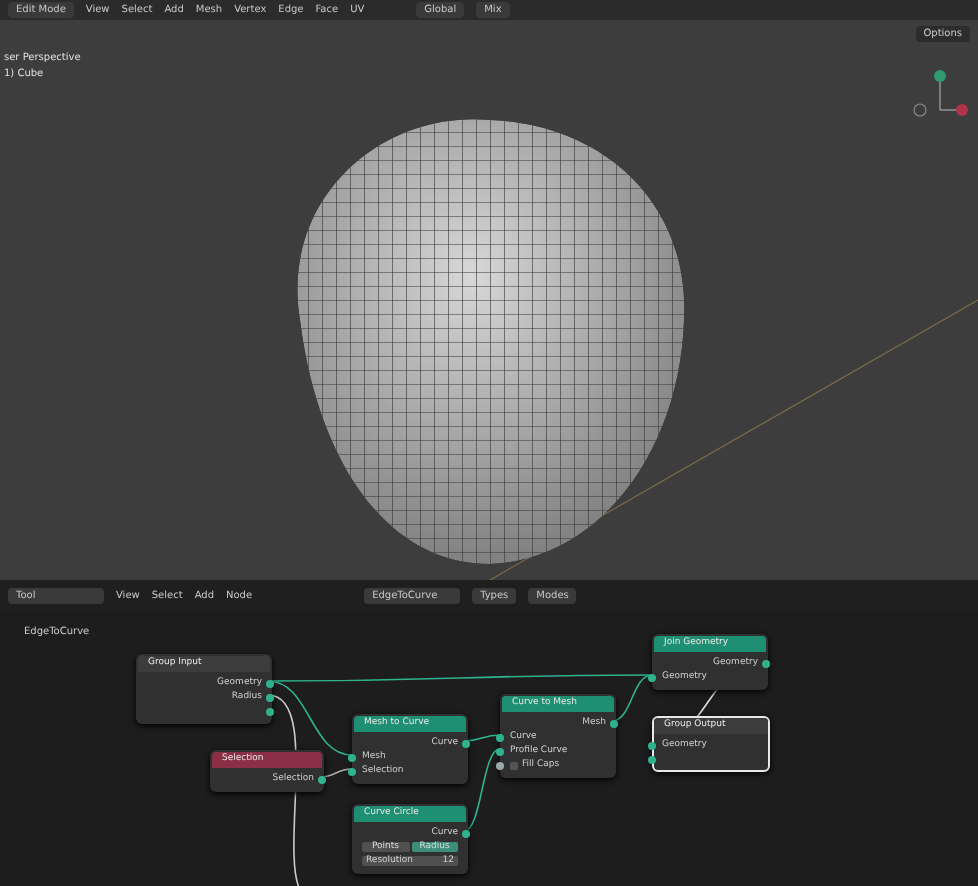 This screenshot has width=978, height=886. What do you see at coordinates (940, 93) in the screenshot?
I see `axis-gizmo-drawing` at bounding box center [940, 93].